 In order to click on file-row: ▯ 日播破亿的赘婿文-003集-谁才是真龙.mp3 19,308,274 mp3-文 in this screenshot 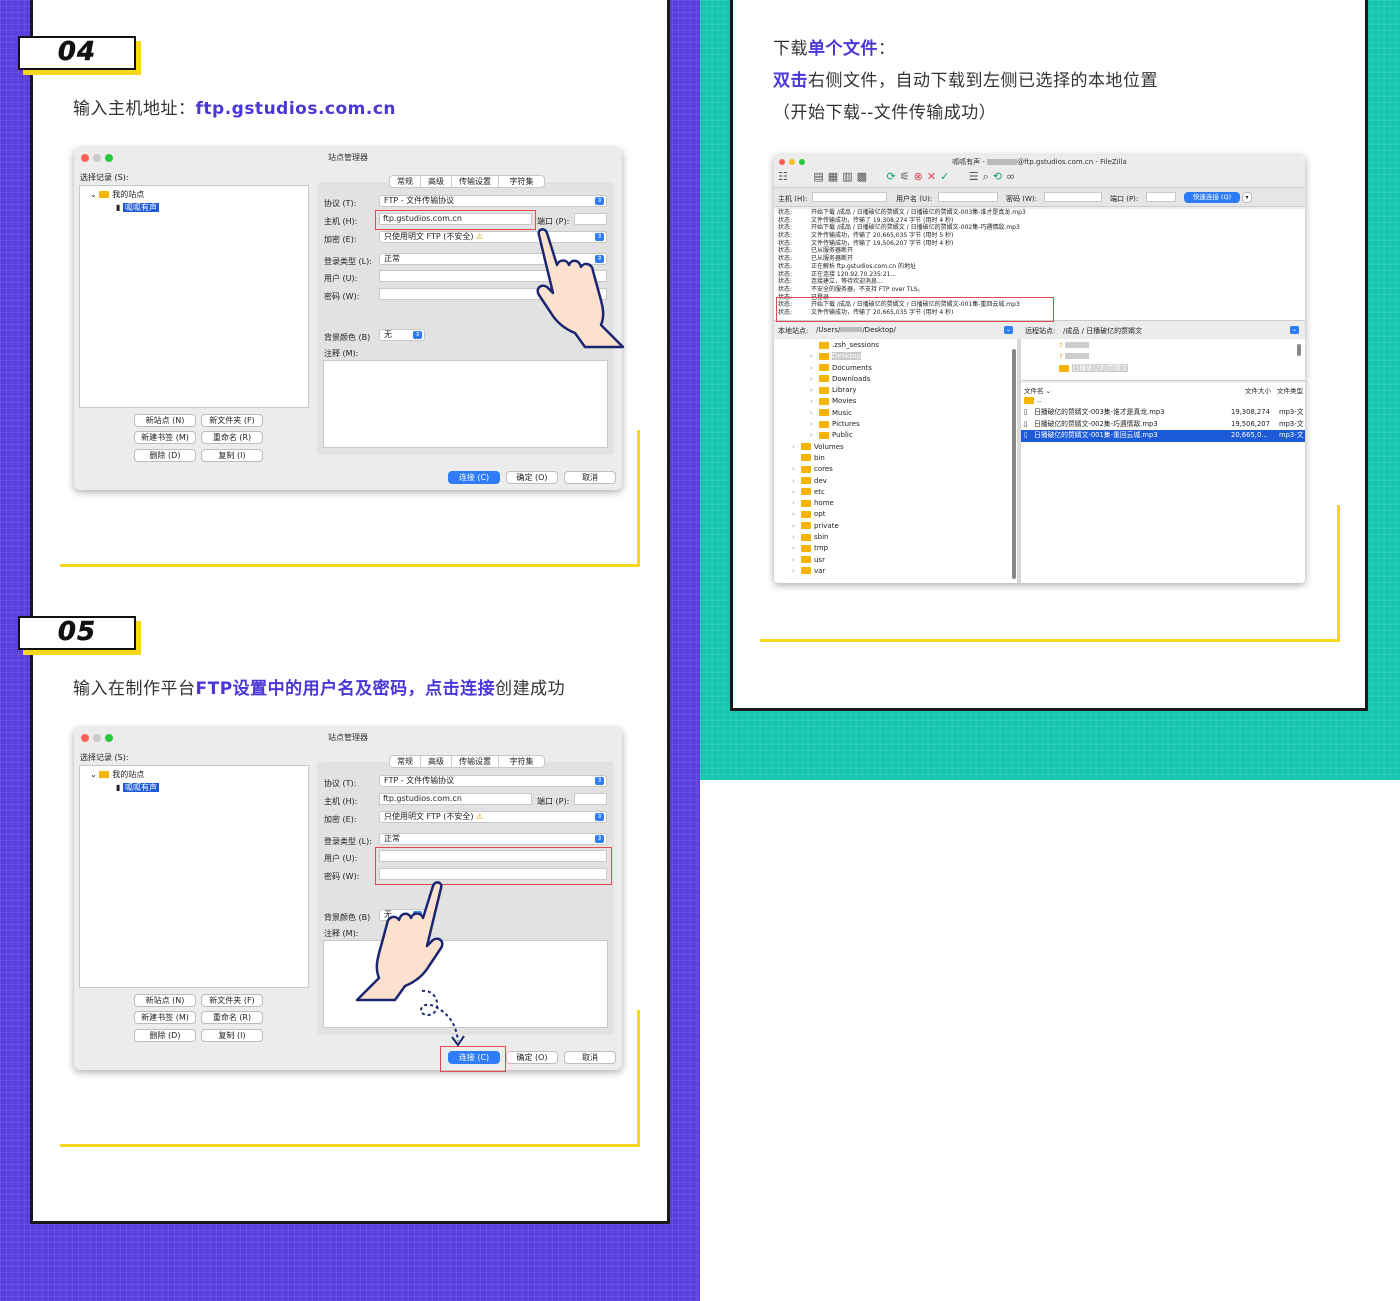, I will do `click(1163, 413)`.